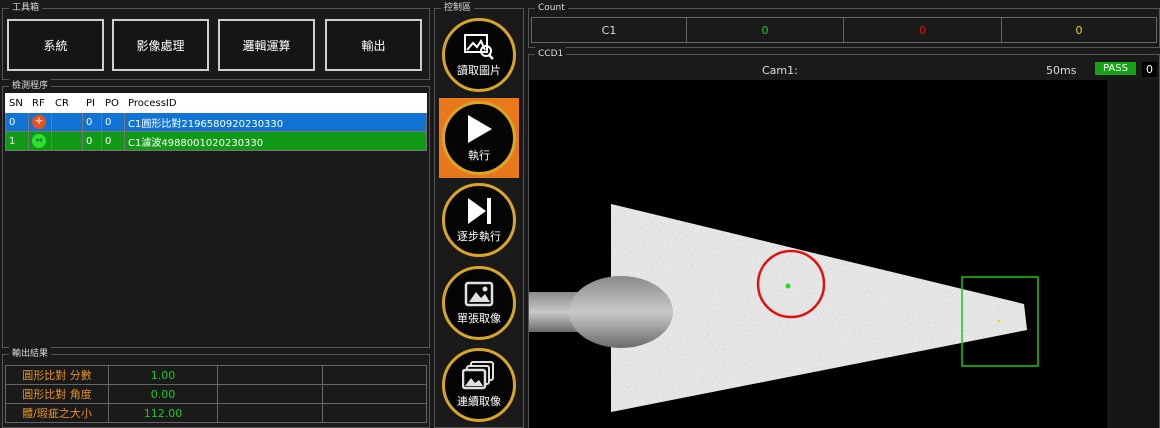  I want to click on count-ng: 0, so click(922, 30).